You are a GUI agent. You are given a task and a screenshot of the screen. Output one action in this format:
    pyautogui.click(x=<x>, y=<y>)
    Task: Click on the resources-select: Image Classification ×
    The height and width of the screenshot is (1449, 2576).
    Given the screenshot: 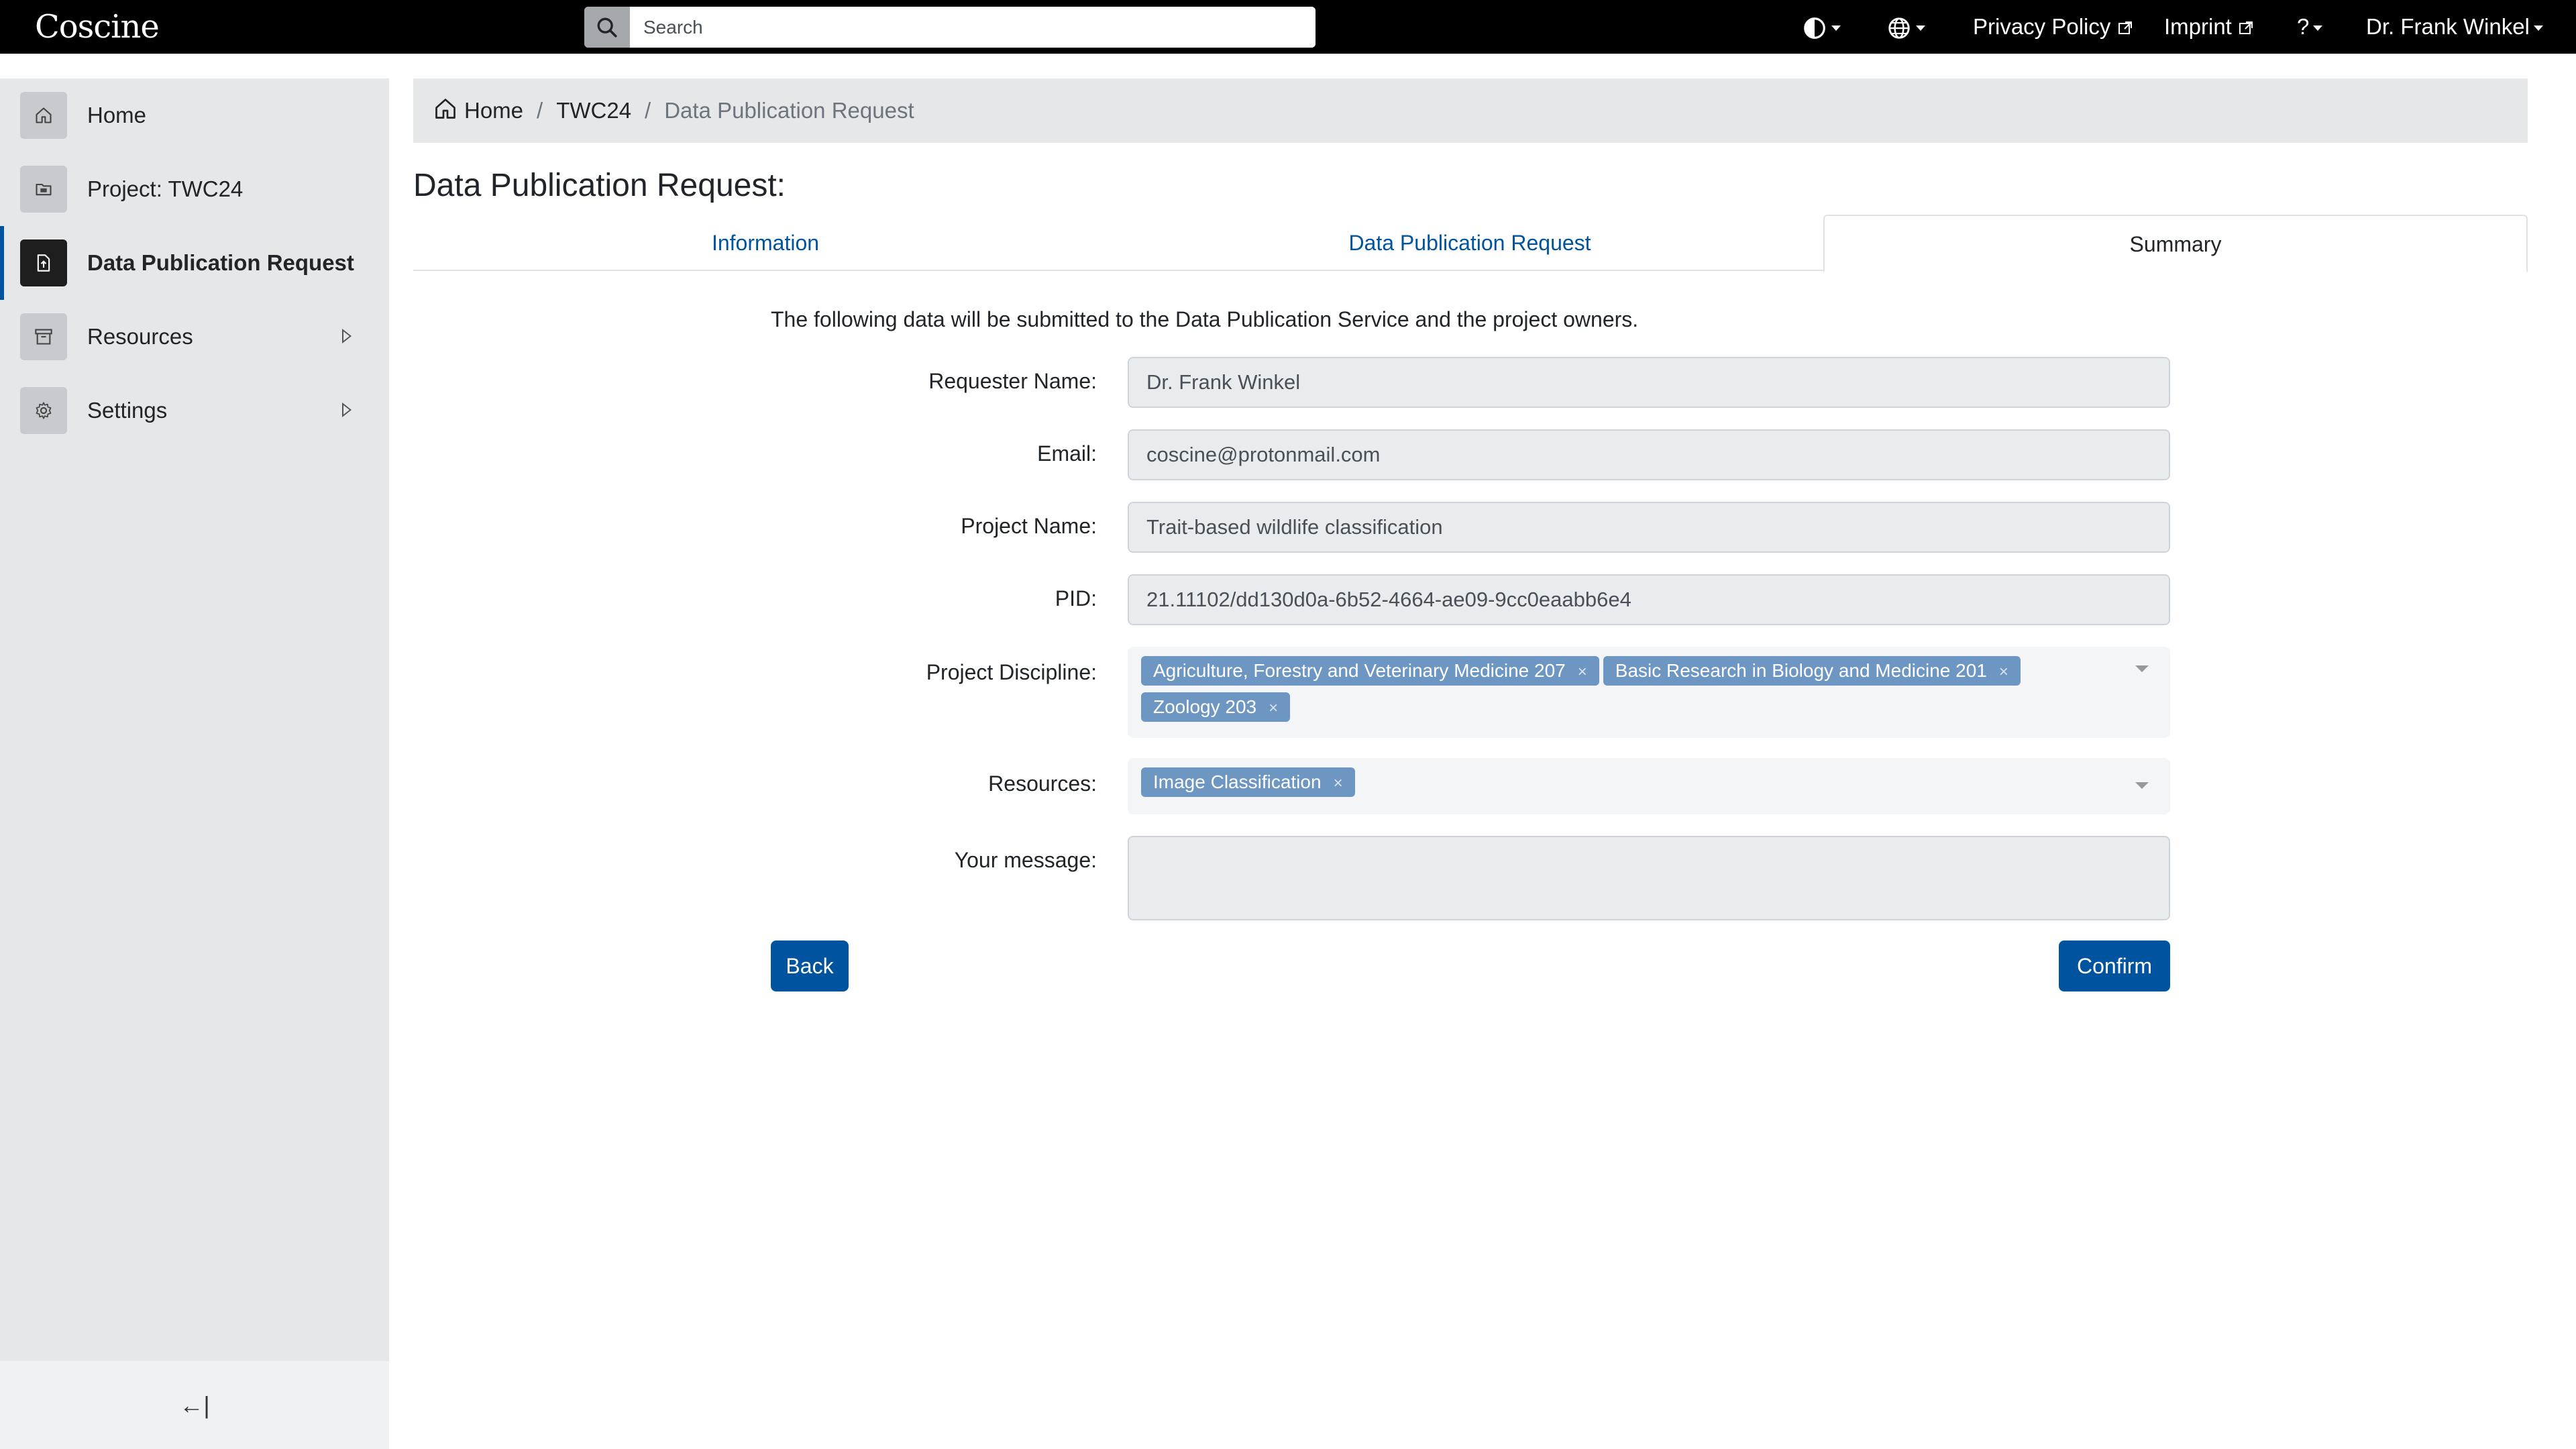 What is the action you would take?
    pyautogui.click(x=1649, y=786)
    